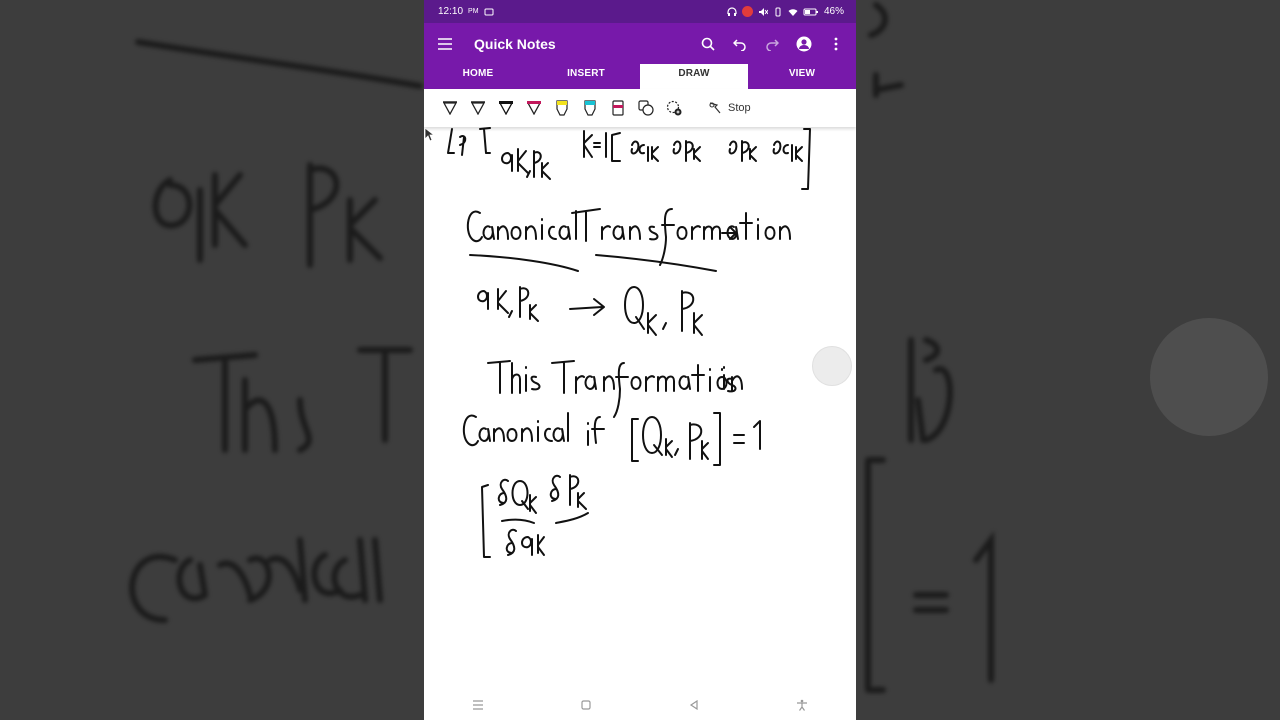 This screenshot has width=1280, height=720. Describe the element at coordinates (804, 44) in the screenshot. I see `account-icon` at that location.